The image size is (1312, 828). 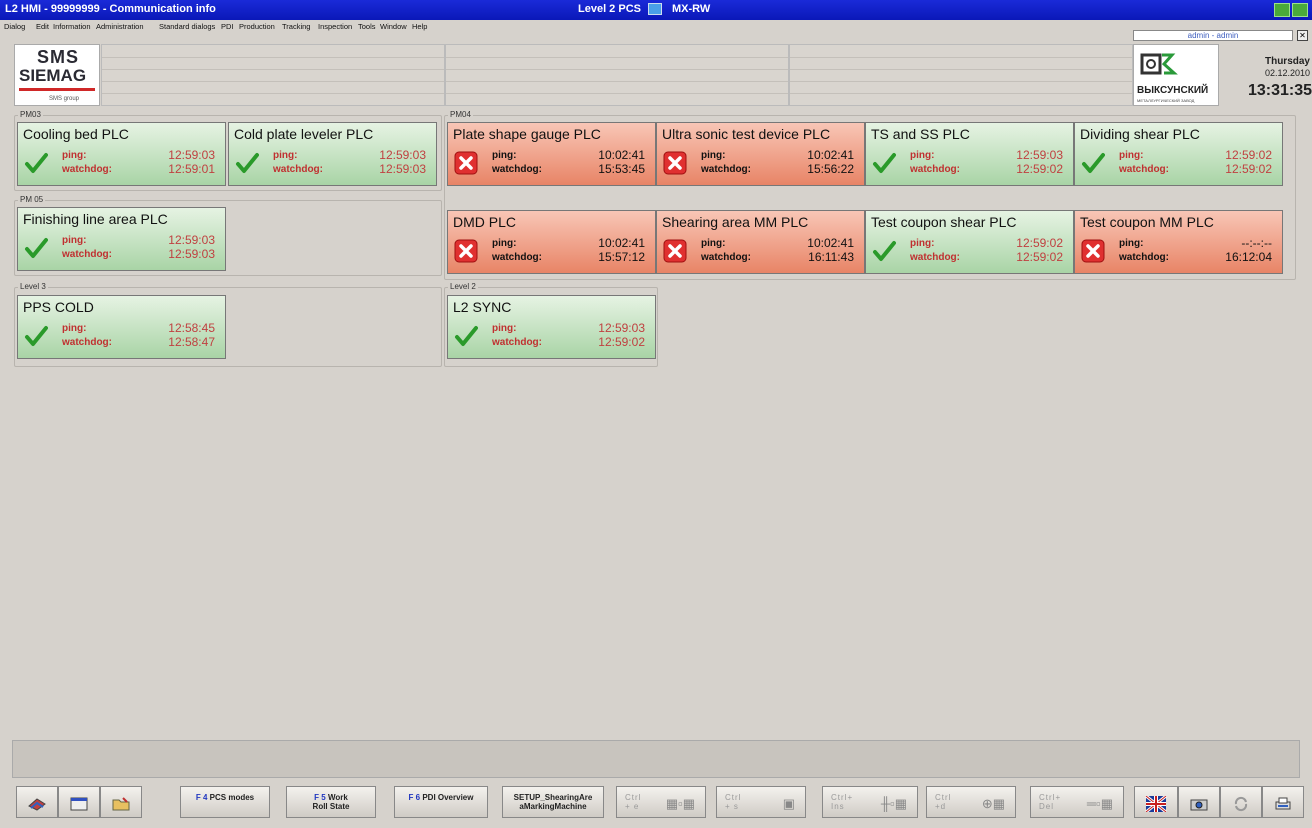 I want to click on language-button, so click(x=1156, y=802).